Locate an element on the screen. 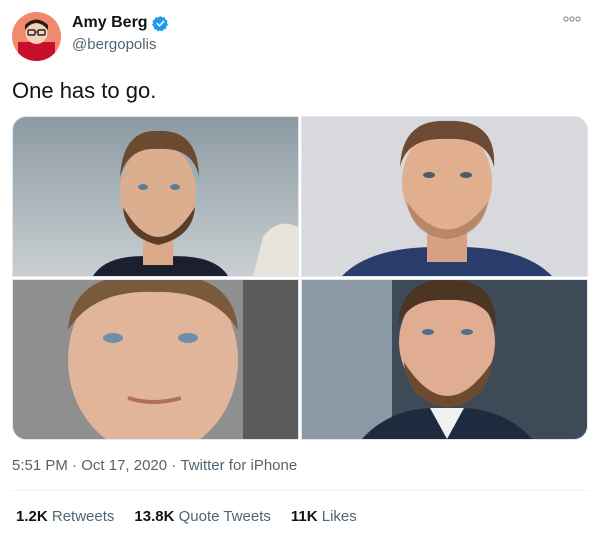 This screenshot has height=539, width=600. retweets-count: 1.2K is located at coordinates (32, 516).